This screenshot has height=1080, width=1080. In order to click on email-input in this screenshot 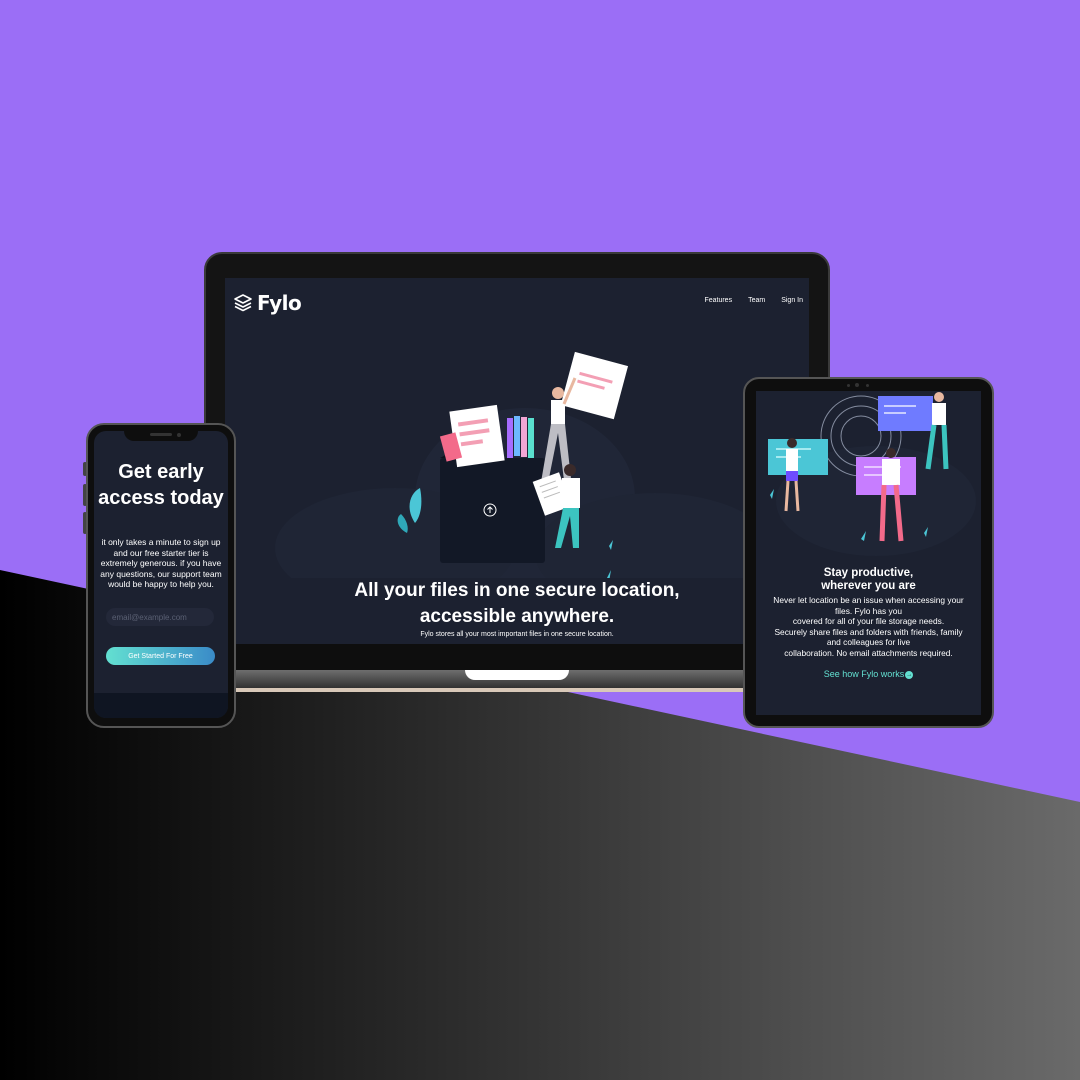, I will do `click(160, 617)`.